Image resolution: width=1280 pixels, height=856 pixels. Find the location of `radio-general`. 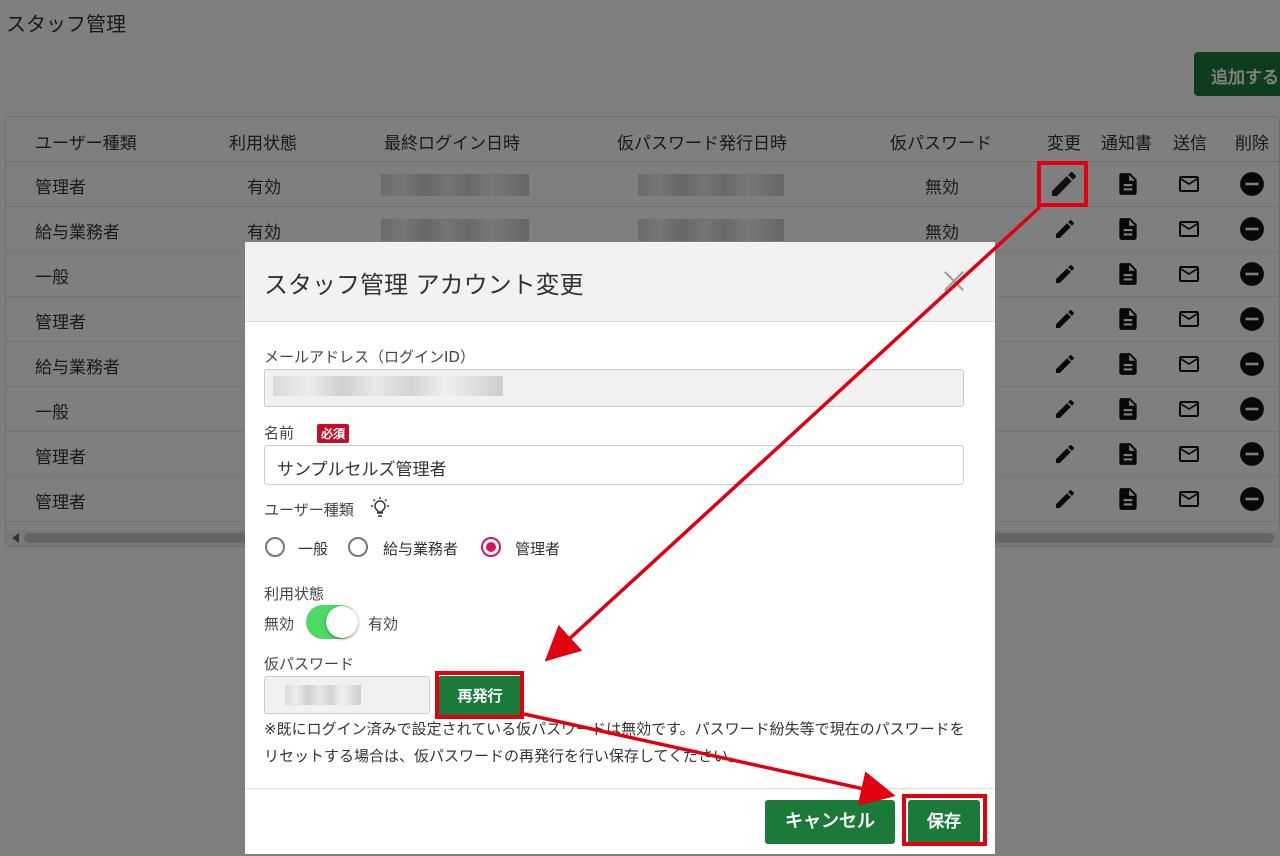

radio-general is located at coordinates (275, 547).